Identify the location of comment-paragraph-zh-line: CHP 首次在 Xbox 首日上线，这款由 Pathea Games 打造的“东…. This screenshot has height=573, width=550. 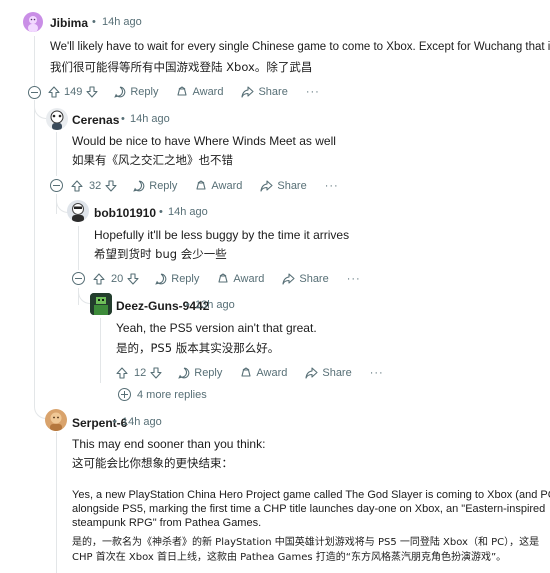
(289, 557).